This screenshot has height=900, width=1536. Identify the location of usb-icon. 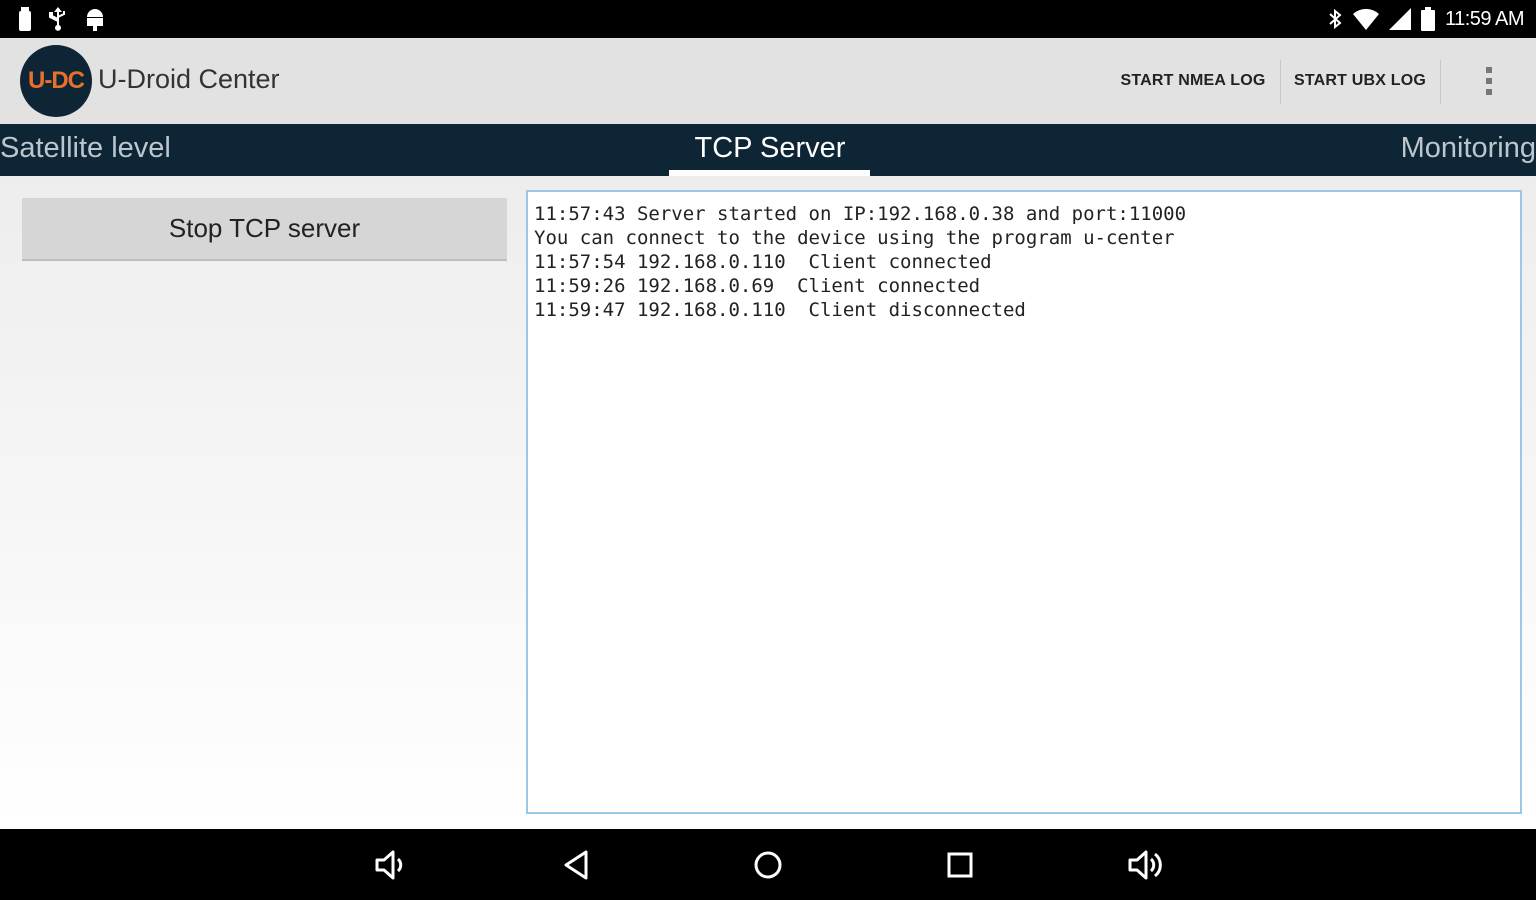
(58, 19).